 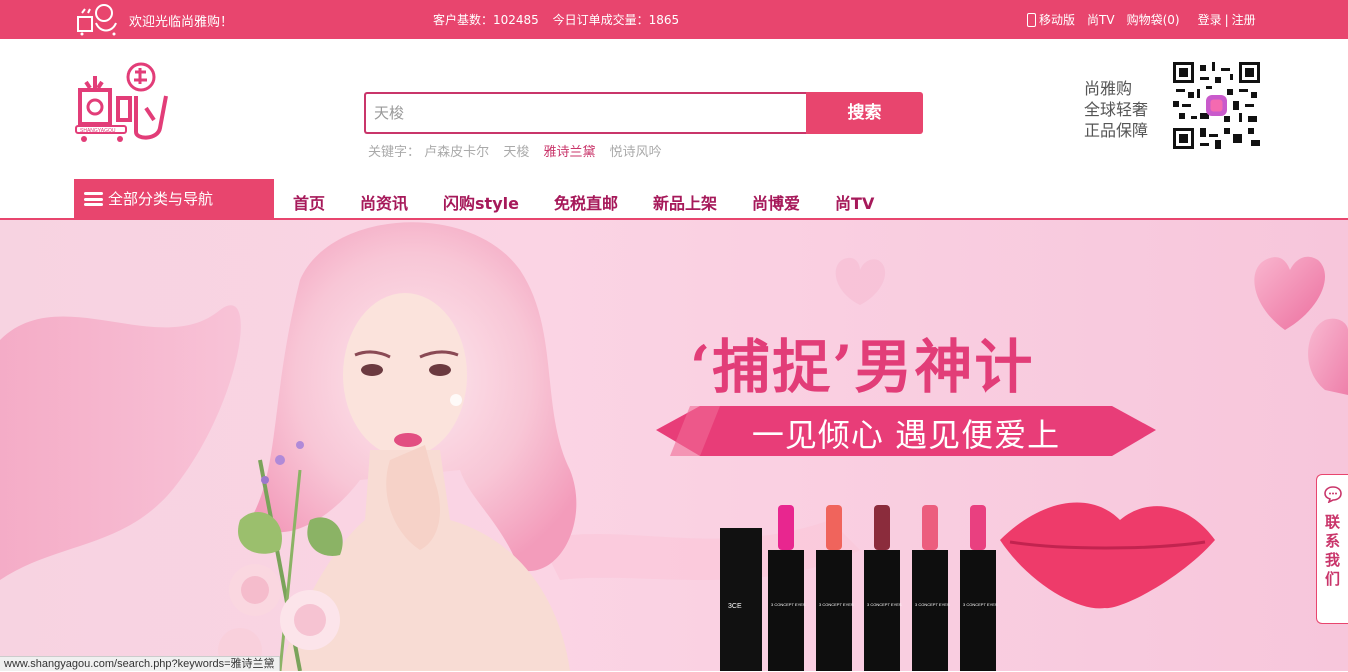 What do you see at coordinates (636, 152) in the screenshot?
I see `keyword-link: 悦诗风吟` at bounding box center [636, 152].